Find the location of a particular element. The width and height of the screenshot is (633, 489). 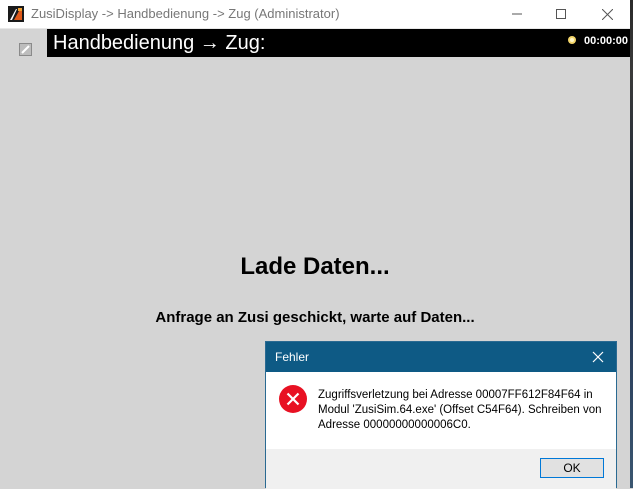

close-icon is located at coordinates (607, 14).